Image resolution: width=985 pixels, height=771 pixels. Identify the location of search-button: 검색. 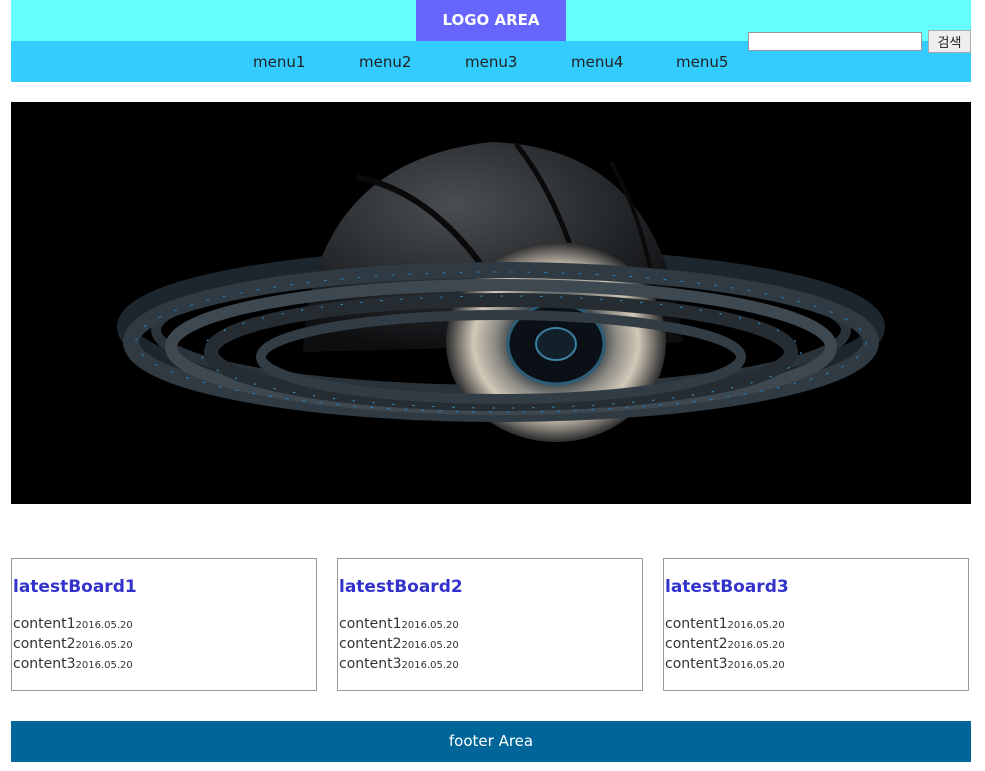
(949, 41).